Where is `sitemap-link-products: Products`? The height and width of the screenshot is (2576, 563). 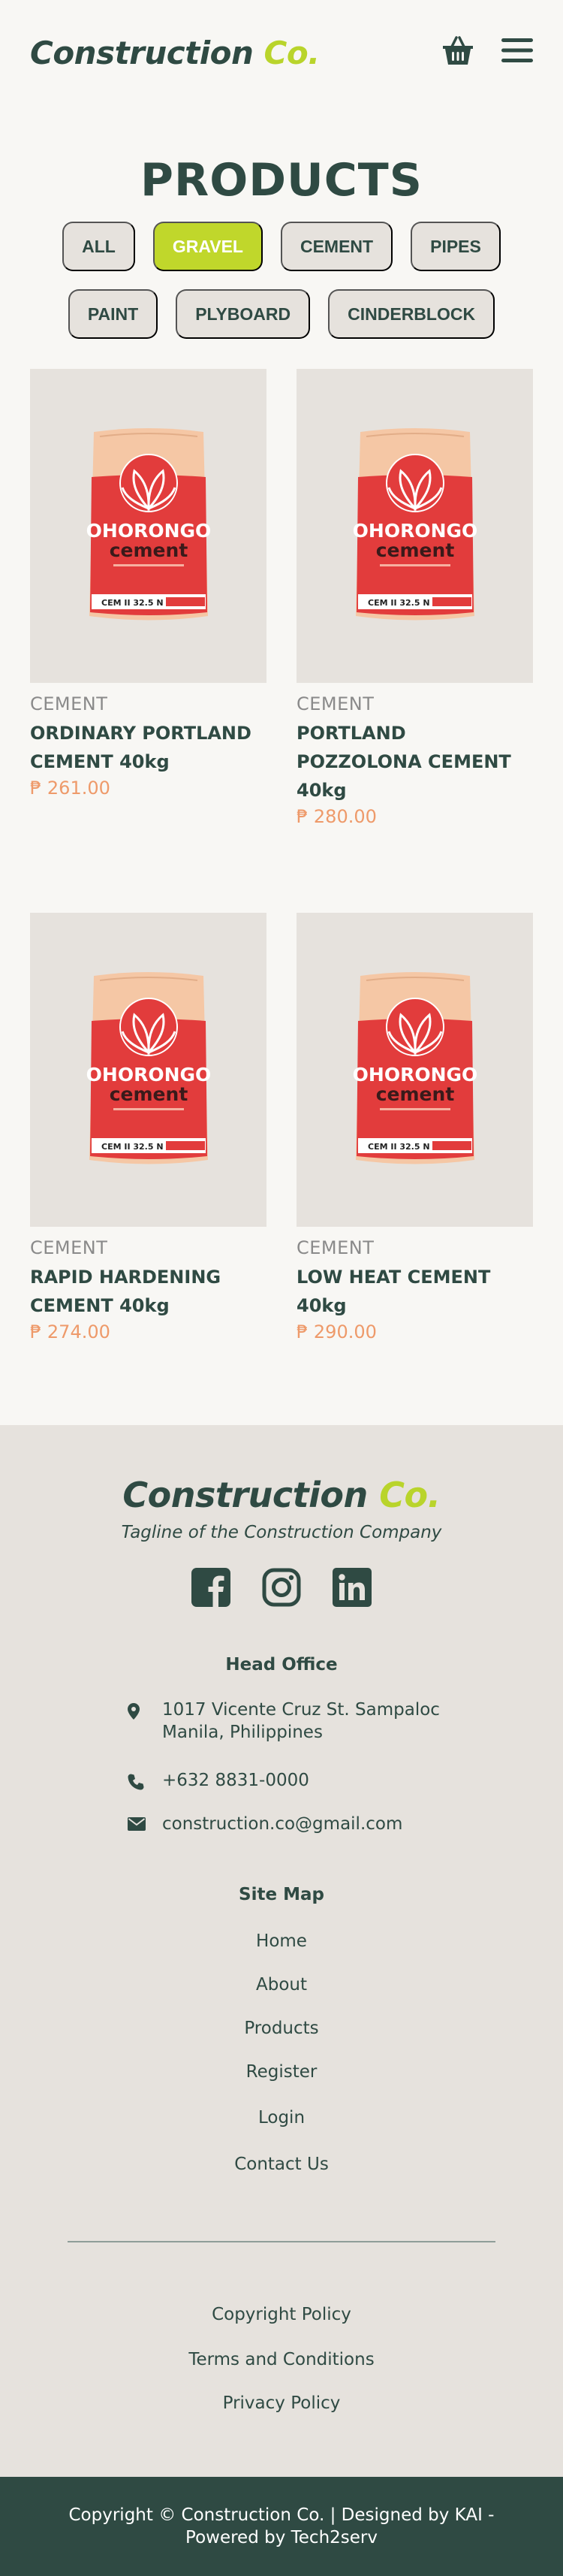 sitemap-link-products: Products is located at coordinates (281, 2028).